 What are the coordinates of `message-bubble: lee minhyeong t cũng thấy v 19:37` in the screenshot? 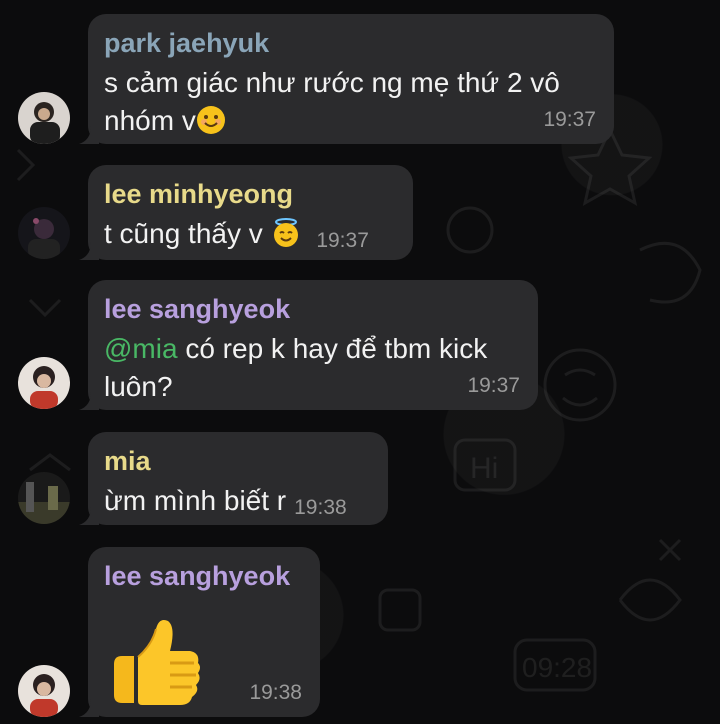 It's located at (246, 212).